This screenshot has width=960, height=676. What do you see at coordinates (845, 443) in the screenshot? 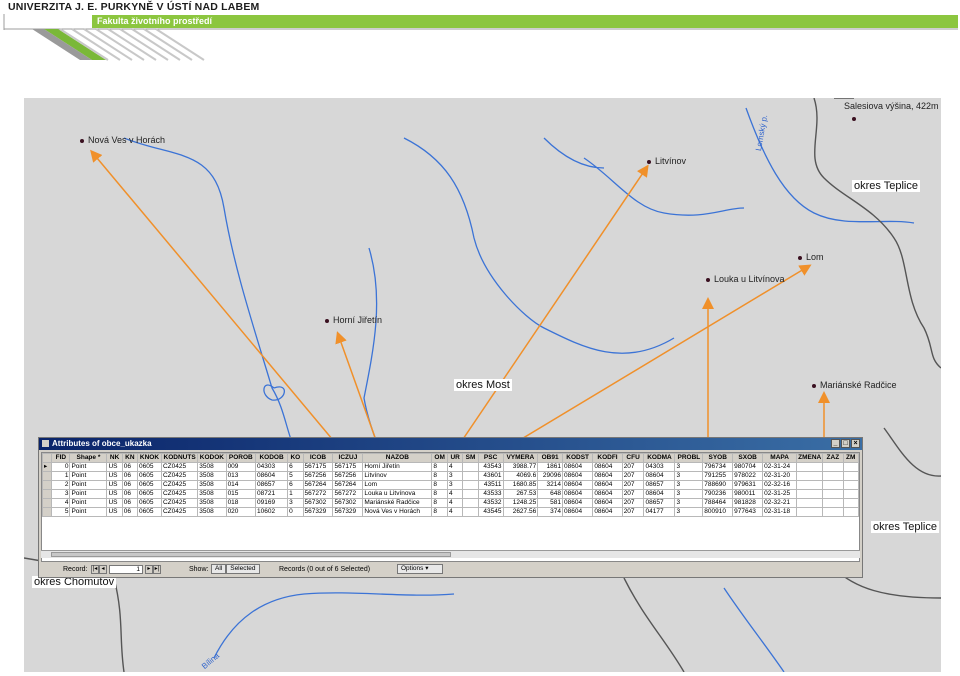
I see `maximize-icon: □` at bounding box center [845, 443].